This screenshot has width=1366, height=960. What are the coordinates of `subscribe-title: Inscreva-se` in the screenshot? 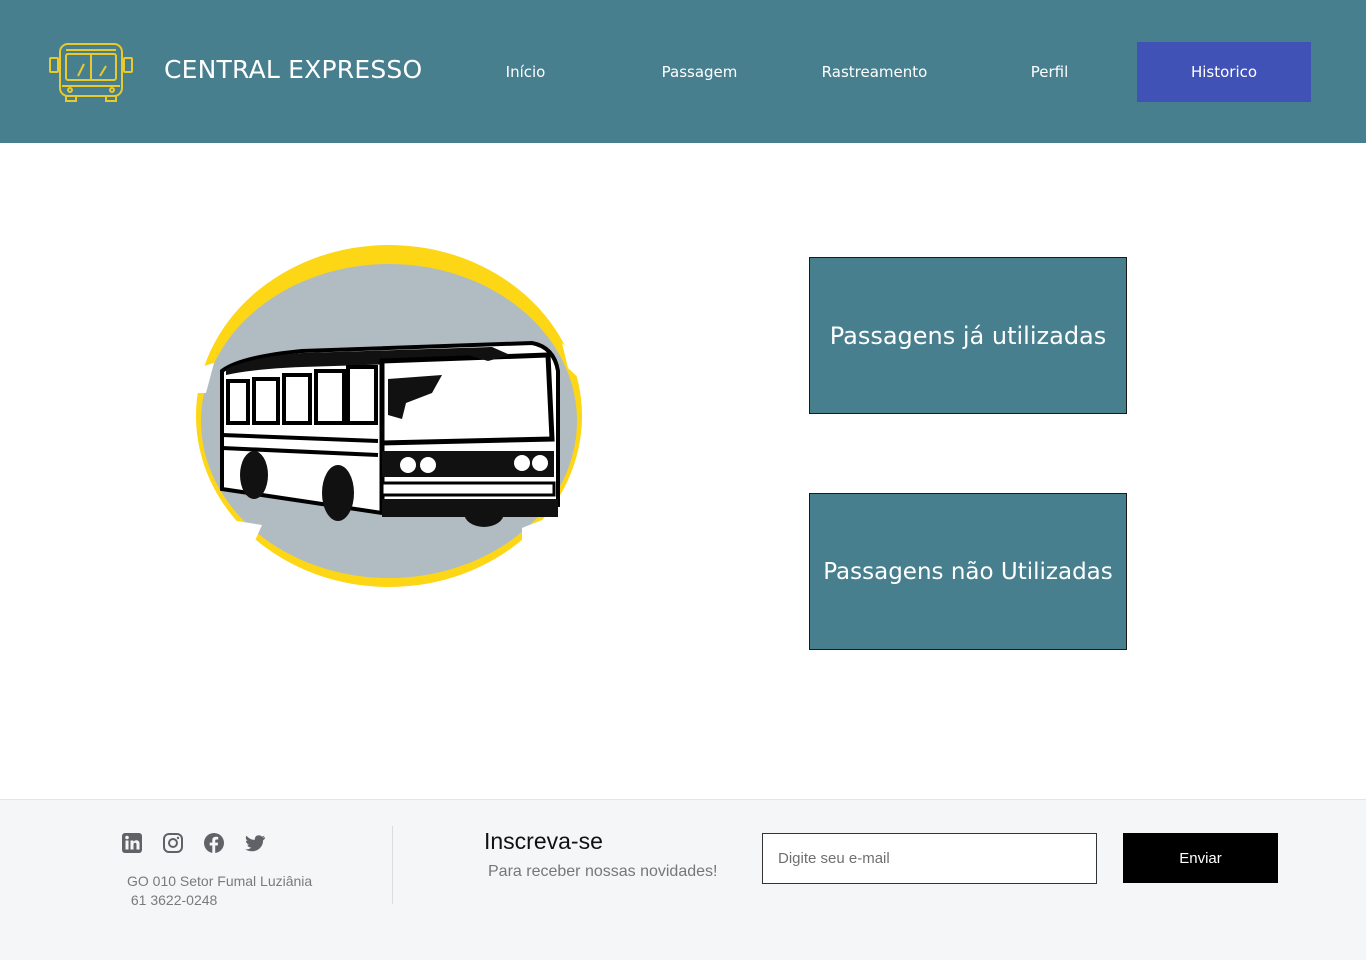 It's located at (543, 841).